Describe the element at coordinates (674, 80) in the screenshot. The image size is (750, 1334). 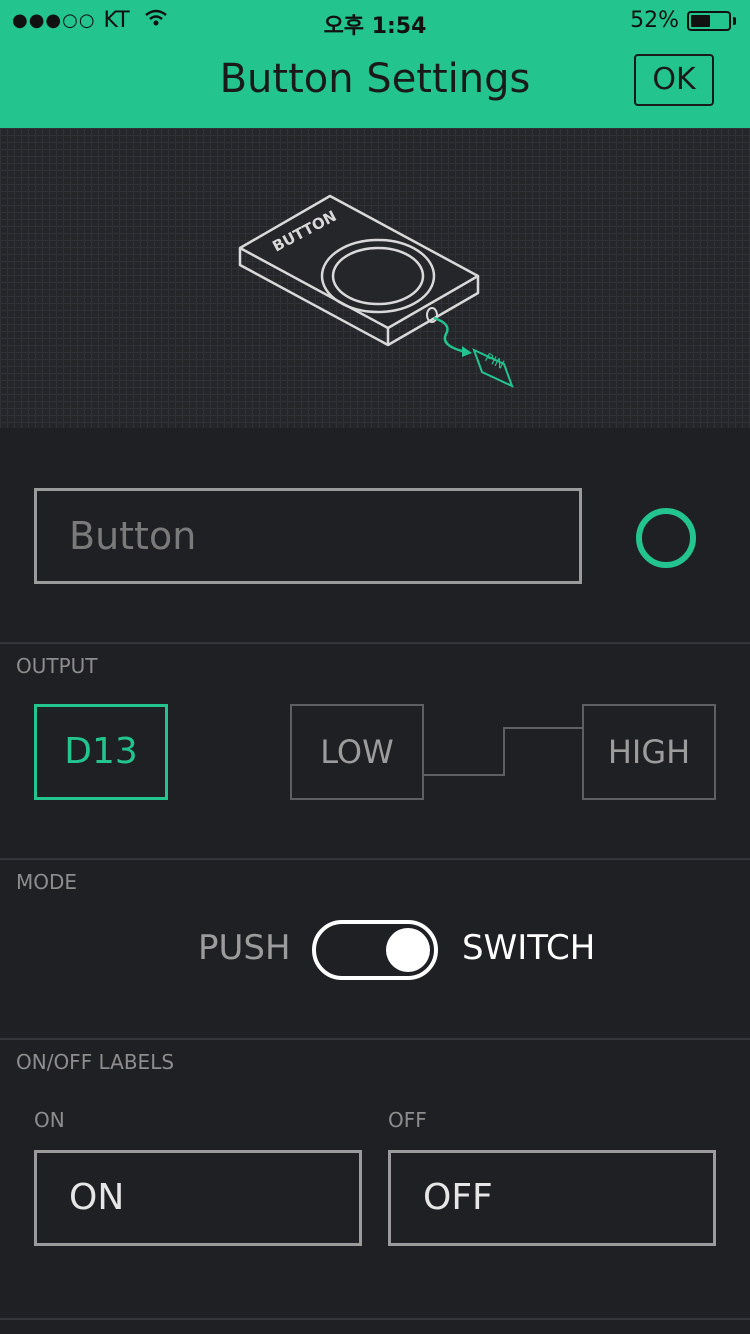
I see `ok-button: OK` at that location.